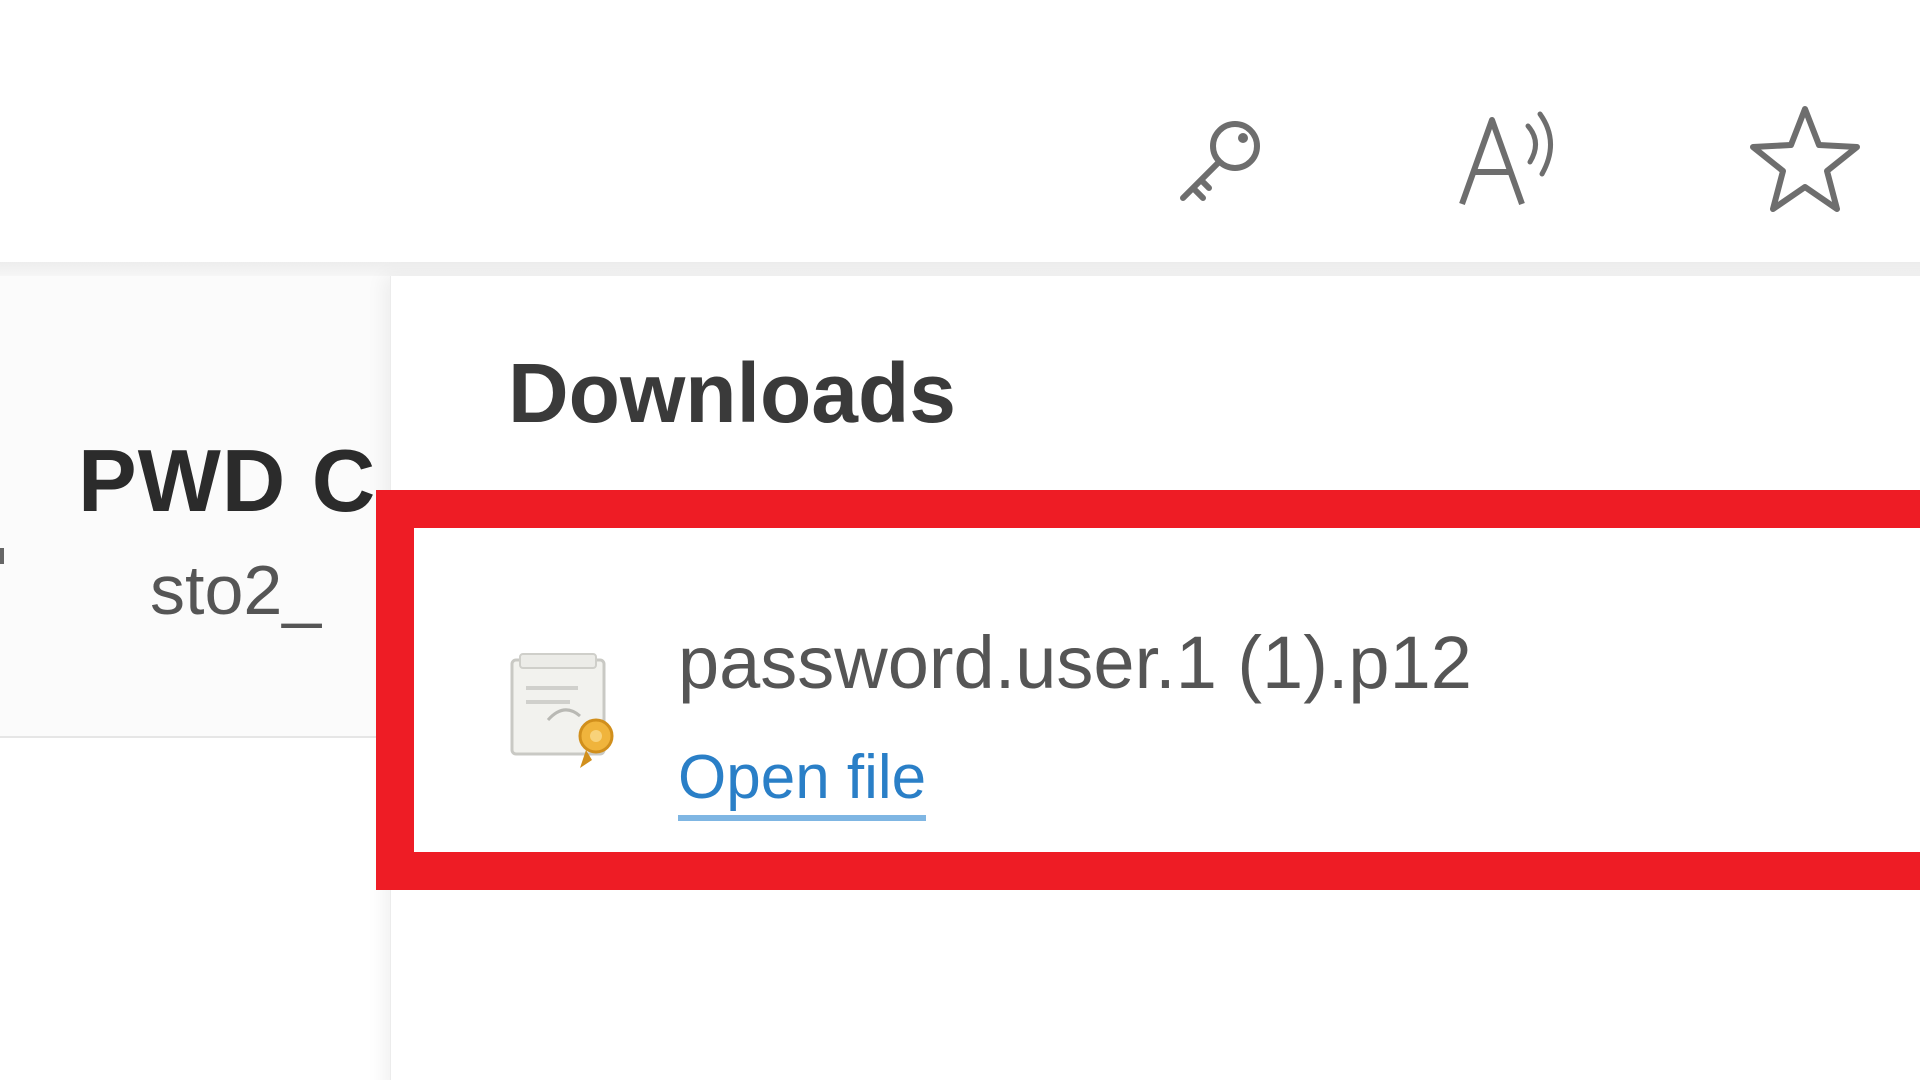 The height and width of the screenshot is (1080, 1920). What do you see at coordinates (2, 556) in the screenshot?
I see `page-edge-marker` at bounding box center [2, 556].